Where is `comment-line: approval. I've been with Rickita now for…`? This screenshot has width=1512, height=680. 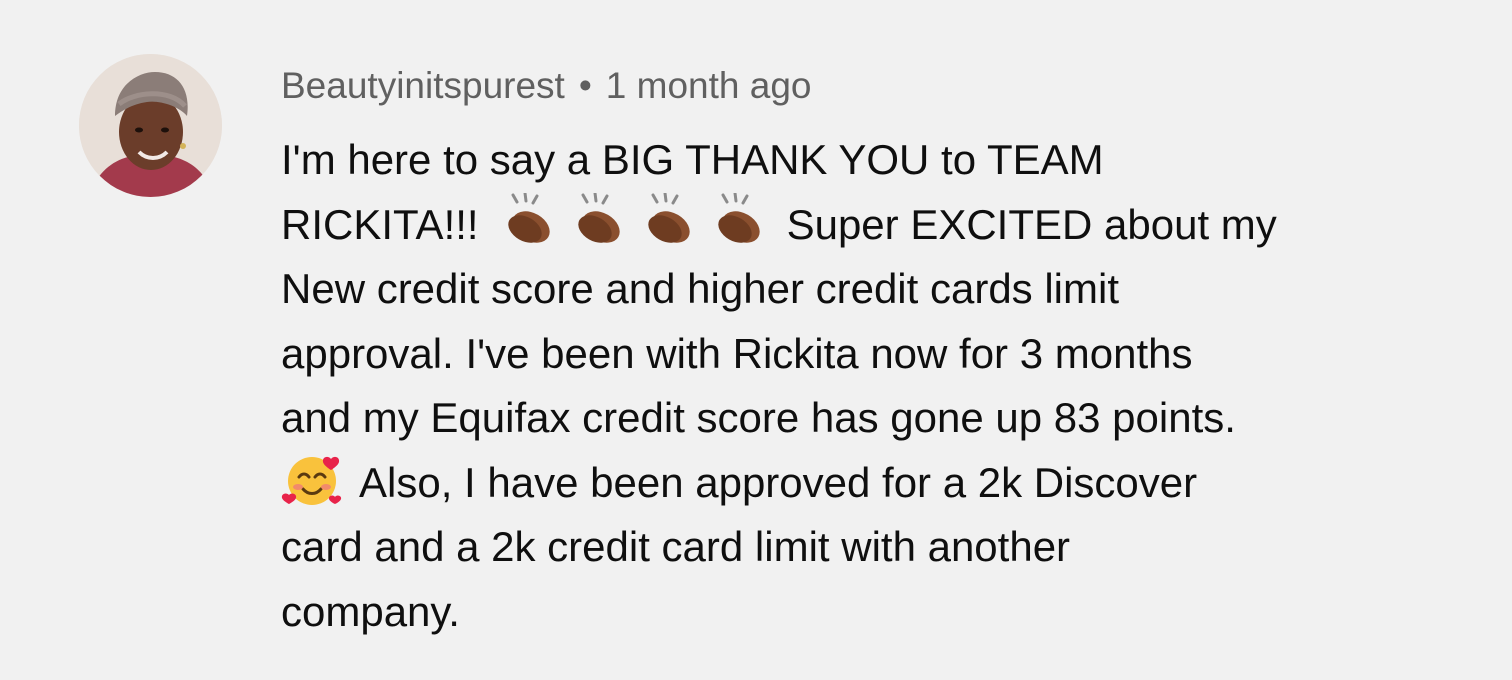 comment-line: approval. I've been with Rickita now for… is located at coordinates (737, 353).